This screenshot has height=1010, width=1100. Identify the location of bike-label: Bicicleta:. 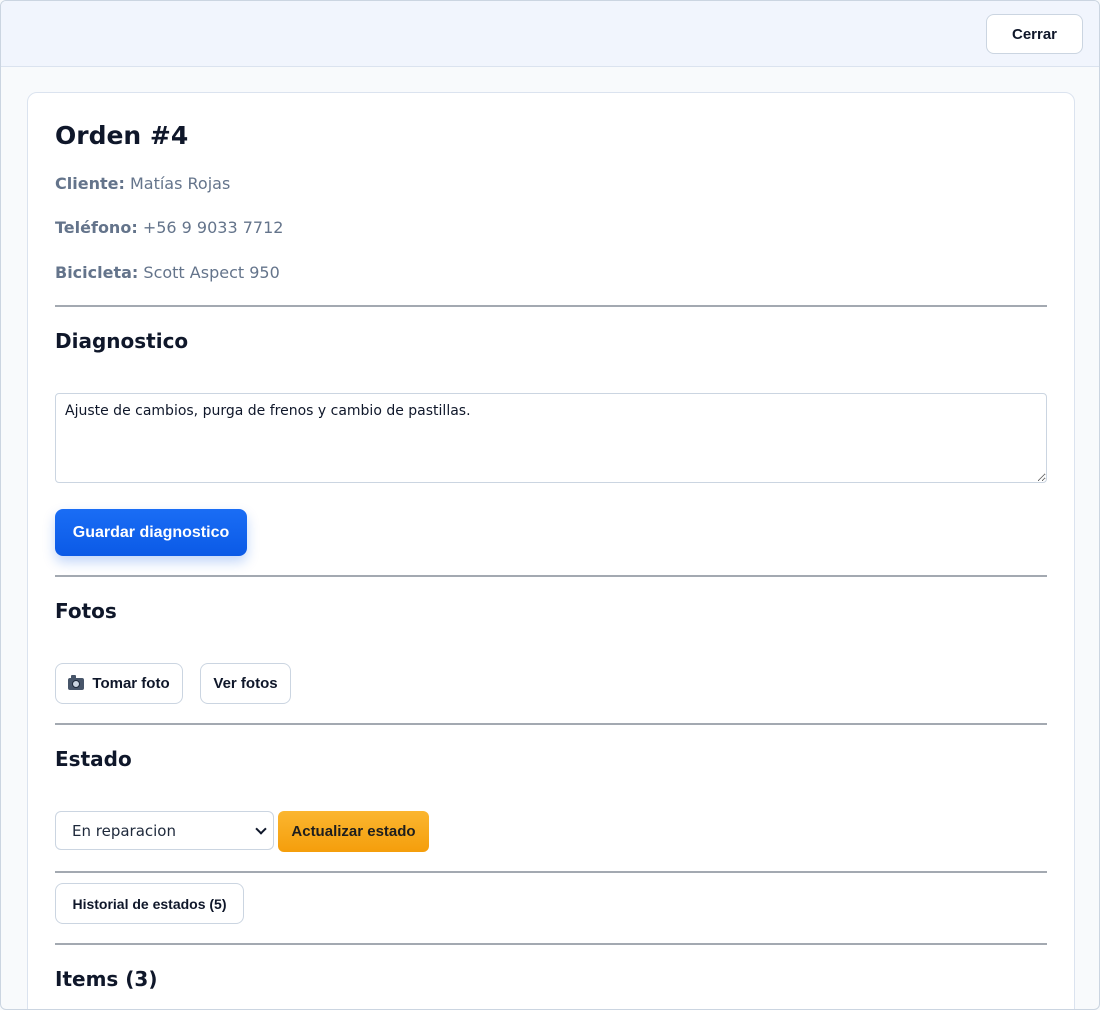
(97, 272).